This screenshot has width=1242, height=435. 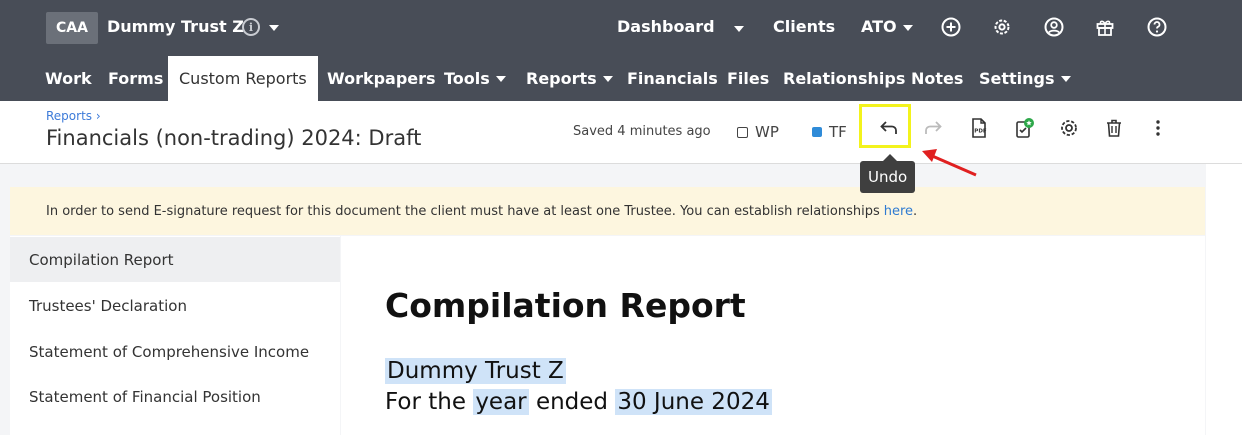 What do you see at coordinates (1065, 78) in the screenshot?
I see `settings-chevron-down-icon` at bounding box center [1065, 78].